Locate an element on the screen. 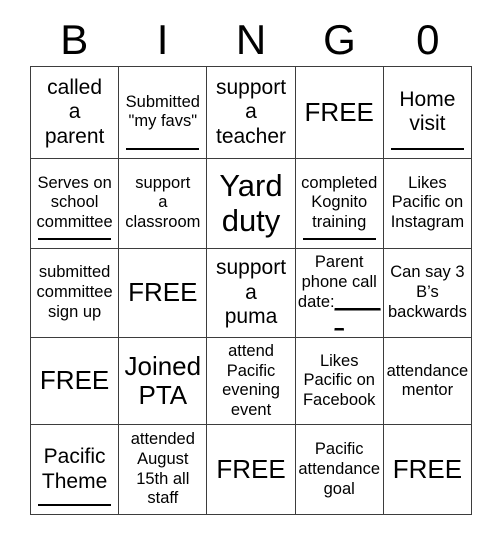 The width and height of the screenshot is (500, 544). bingo-header-letter-i: I is located at coordinates (162, 39).